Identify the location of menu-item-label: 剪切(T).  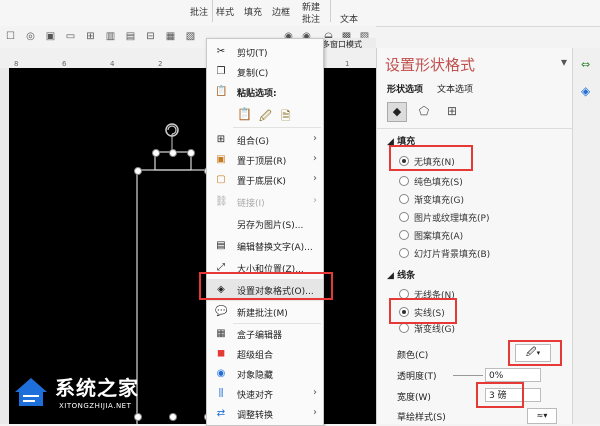
(252, 54).